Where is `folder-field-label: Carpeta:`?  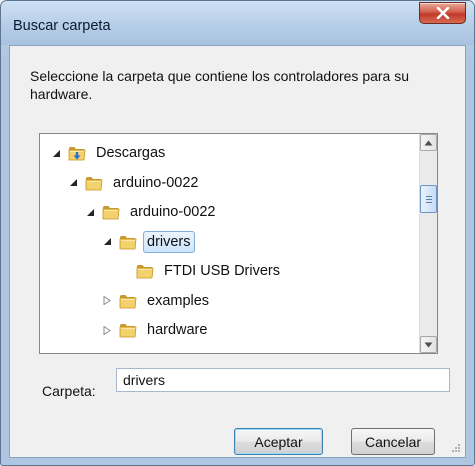 folder-field-label: Carpeta: is located at coordinates (69, 391).